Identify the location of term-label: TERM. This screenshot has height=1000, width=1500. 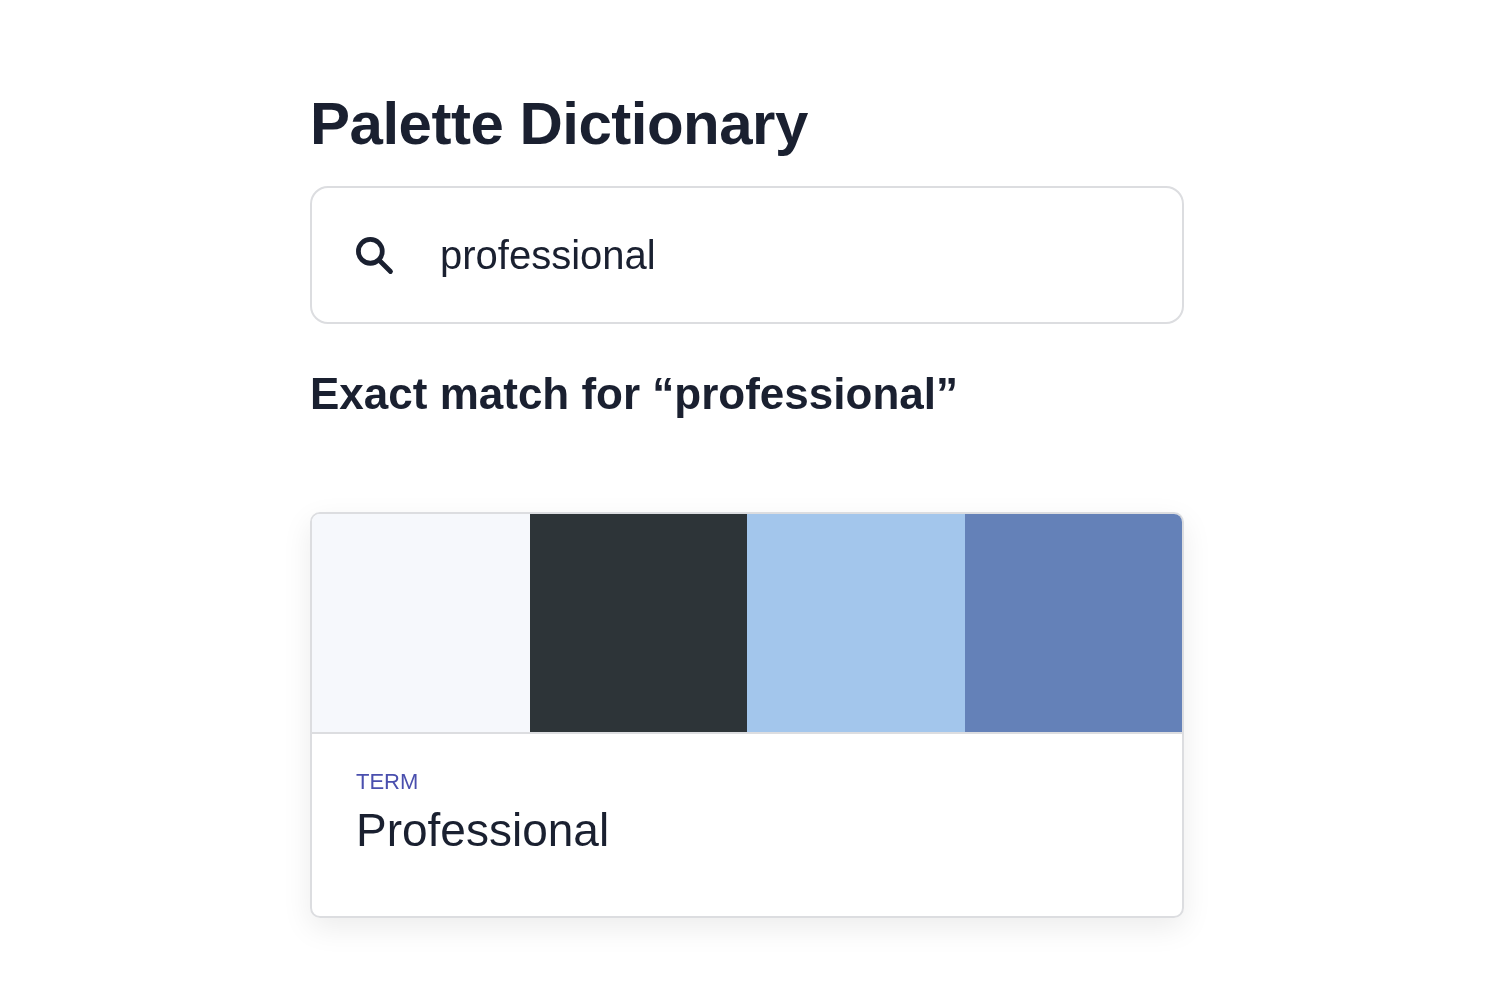
(387, 782).